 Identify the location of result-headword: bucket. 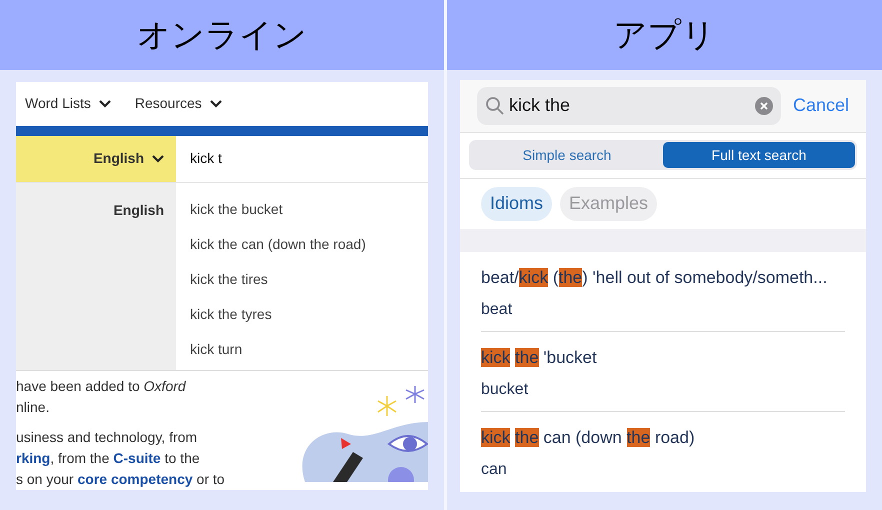
(504, 390).